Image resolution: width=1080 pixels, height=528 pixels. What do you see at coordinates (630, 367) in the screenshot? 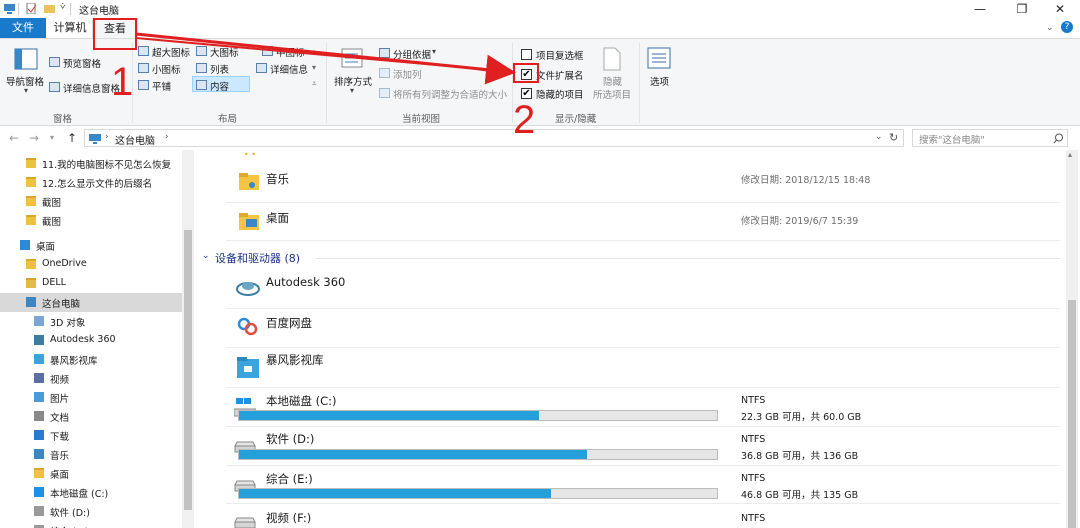
I see `device-item-baofeng: 暴风影视库` at bounding box center [630, 367].